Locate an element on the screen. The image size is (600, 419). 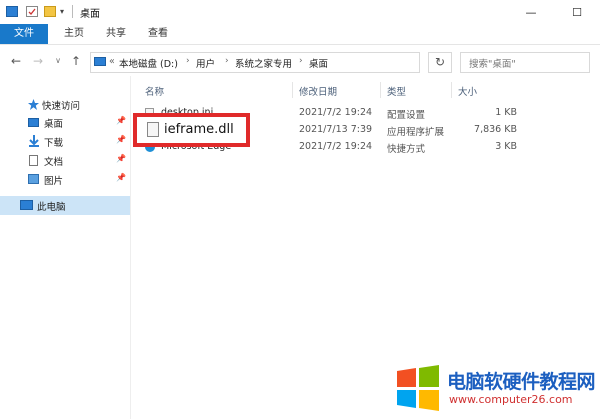
highlight-box: ieframe.dll is located at coordinates (191, 130).